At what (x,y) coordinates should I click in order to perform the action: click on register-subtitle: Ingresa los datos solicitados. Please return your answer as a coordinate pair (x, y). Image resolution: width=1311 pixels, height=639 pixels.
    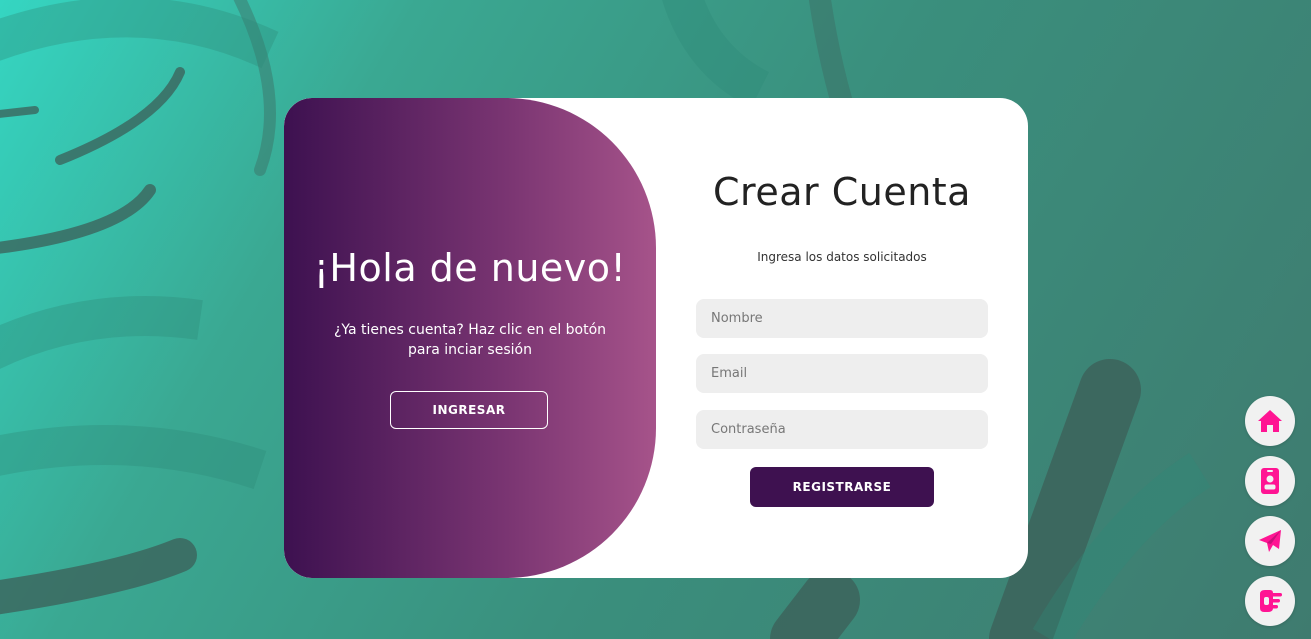
    Looking at the image, I should click on (842, 257).